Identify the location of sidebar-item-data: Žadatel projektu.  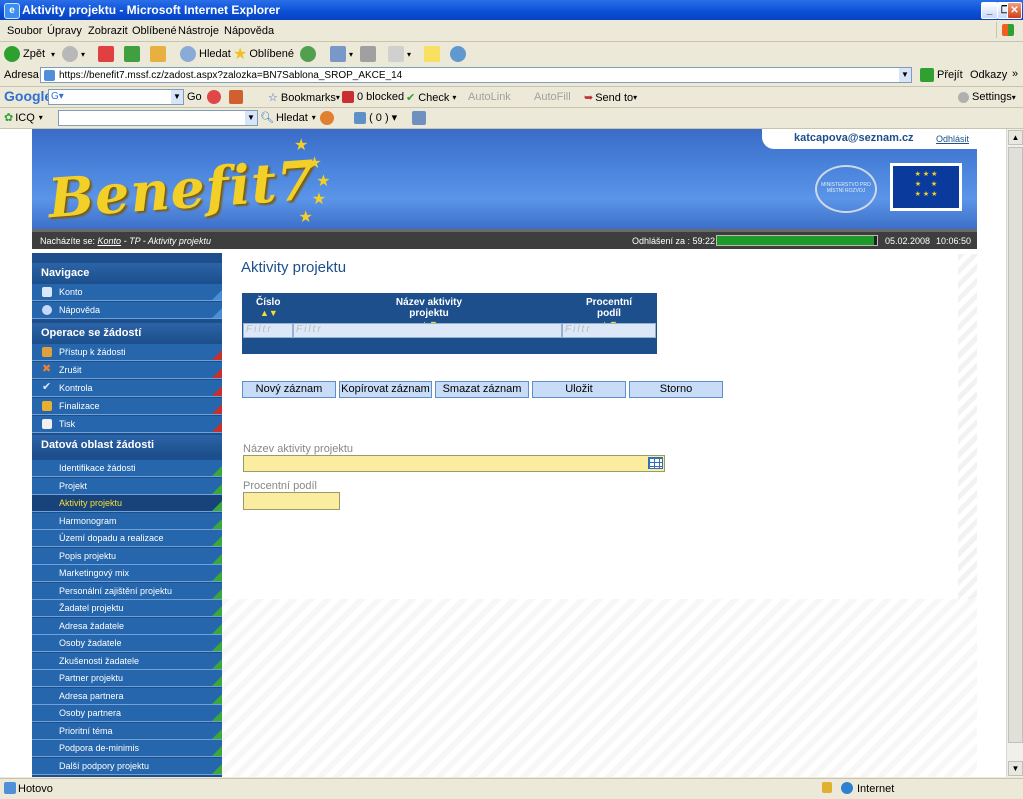
(127, 608).